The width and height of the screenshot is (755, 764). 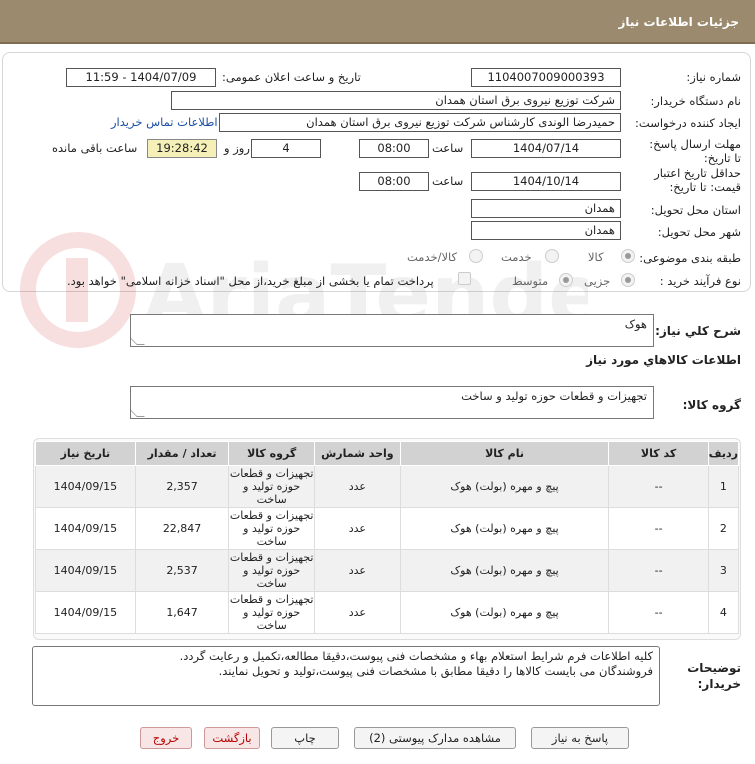 I want to click on category-label: طبقه بندی موضوعی:, so click(x=690, y=258).